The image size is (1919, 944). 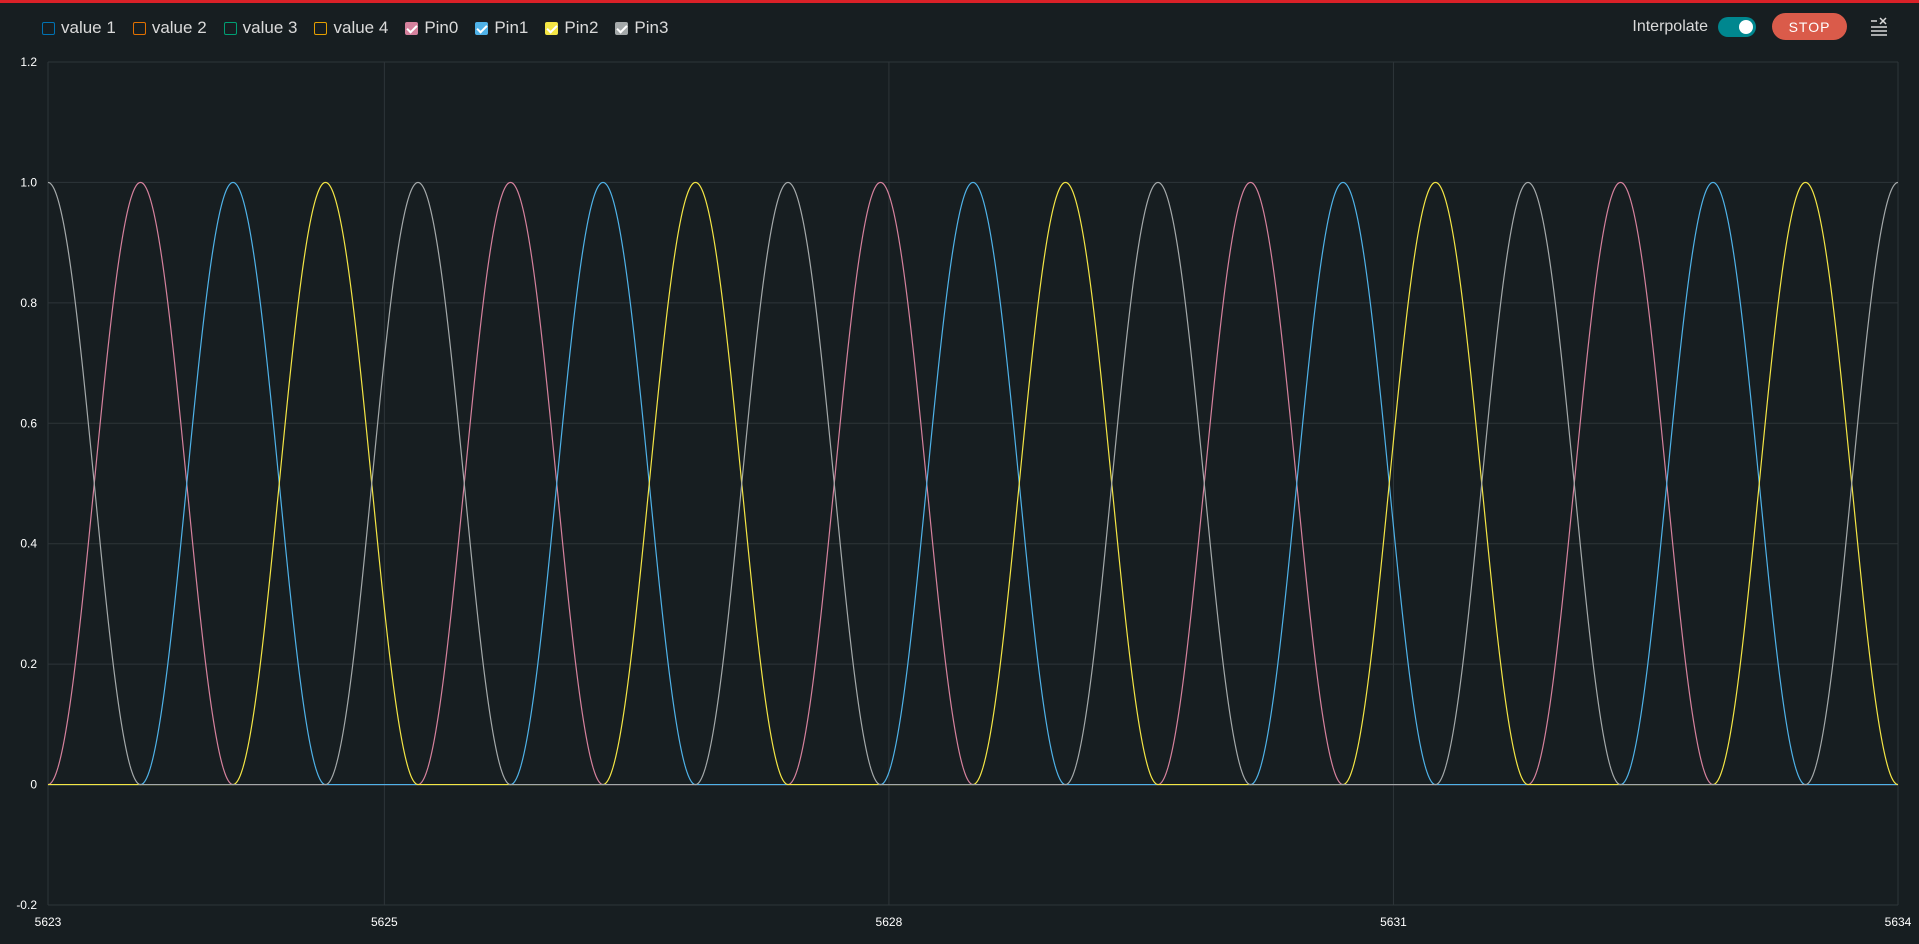 I want to click on x-tick-label: 5623, so click(x=48, y=922).